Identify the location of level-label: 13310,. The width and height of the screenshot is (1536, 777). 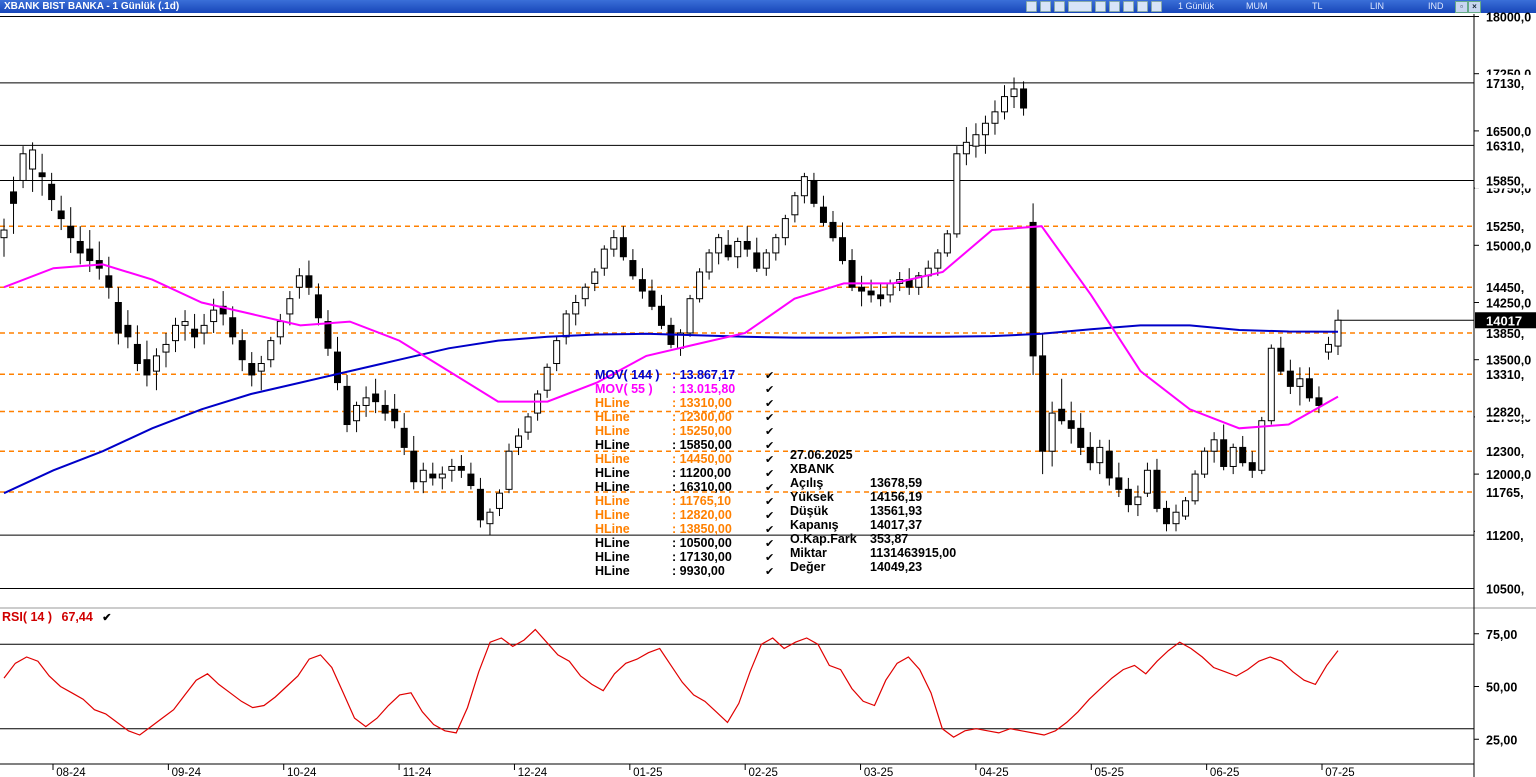
(1505, 375).